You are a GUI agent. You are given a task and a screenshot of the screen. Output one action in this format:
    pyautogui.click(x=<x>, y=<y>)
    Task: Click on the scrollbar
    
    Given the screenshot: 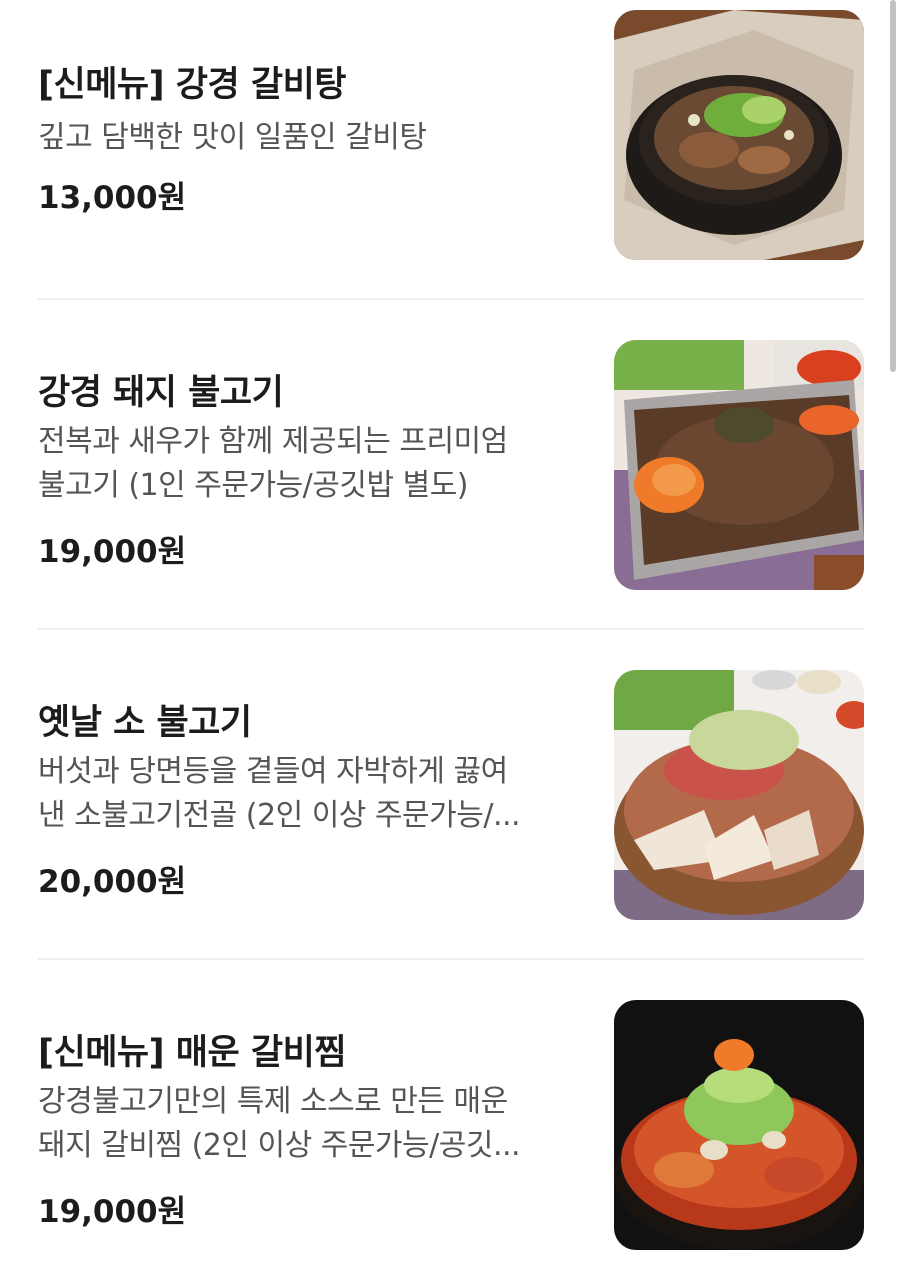 What is the action you would take?
    pyautogui.click(x=893, y=186)
    